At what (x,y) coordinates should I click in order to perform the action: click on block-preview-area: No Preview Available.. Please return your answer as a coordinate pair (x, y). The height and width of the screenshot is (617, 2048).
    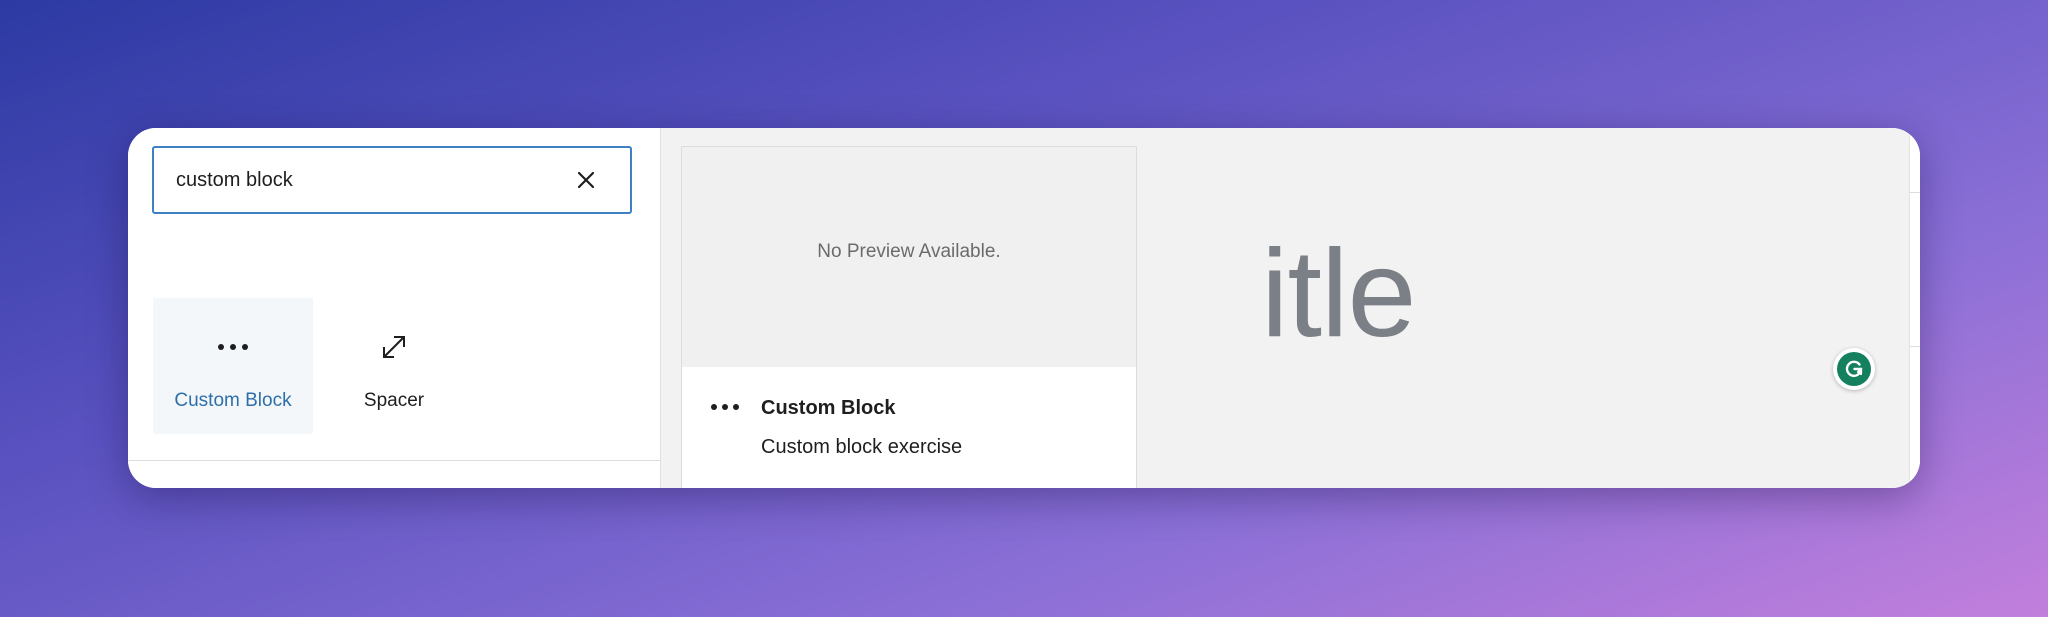
    Looking at the image, I should click on (909, 257).